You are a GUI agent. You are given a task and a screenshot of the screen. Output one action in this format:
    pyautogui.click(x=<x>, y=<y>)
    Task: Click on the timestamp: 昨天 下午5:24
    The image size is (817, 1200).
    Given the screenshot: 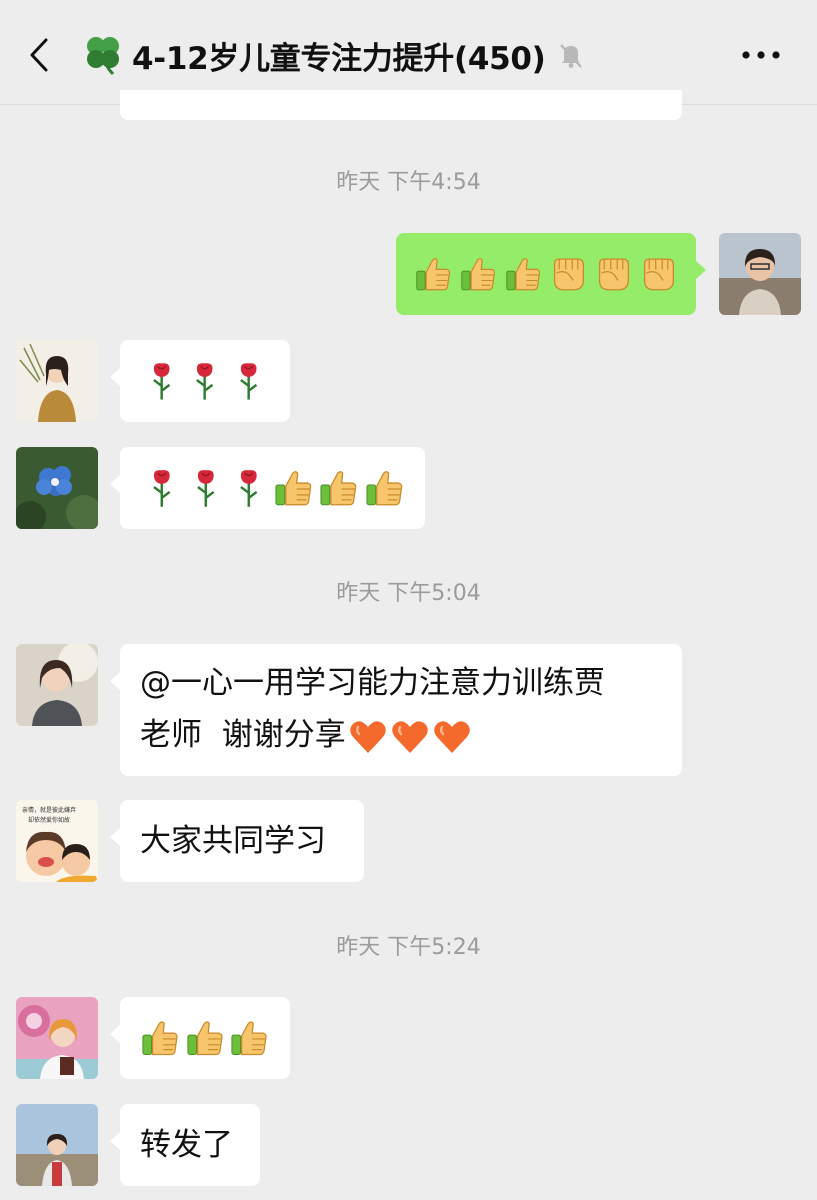 What is the action you would take?
    pyautogui.click(x=408, y=947)
    